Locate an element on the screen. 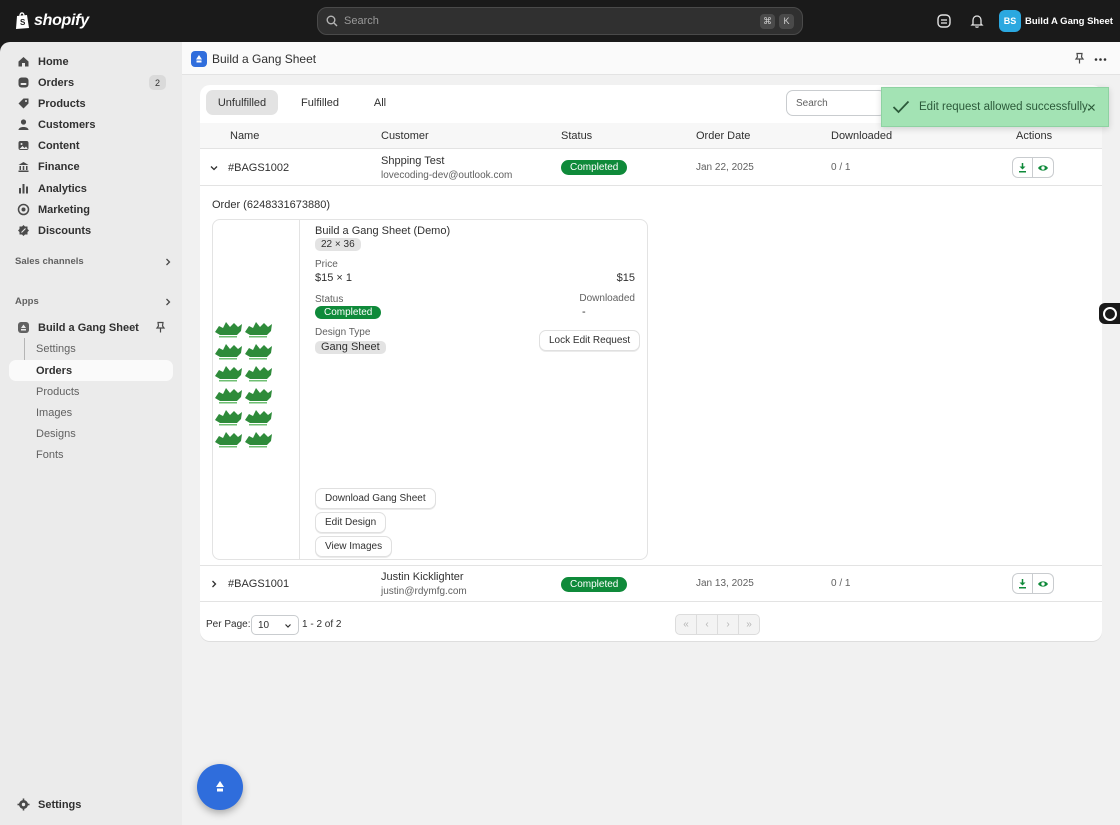 Image resolution: width=1120 pixels, height=825 pixels. apps-section: Apps is located at coordinates (94, 301).